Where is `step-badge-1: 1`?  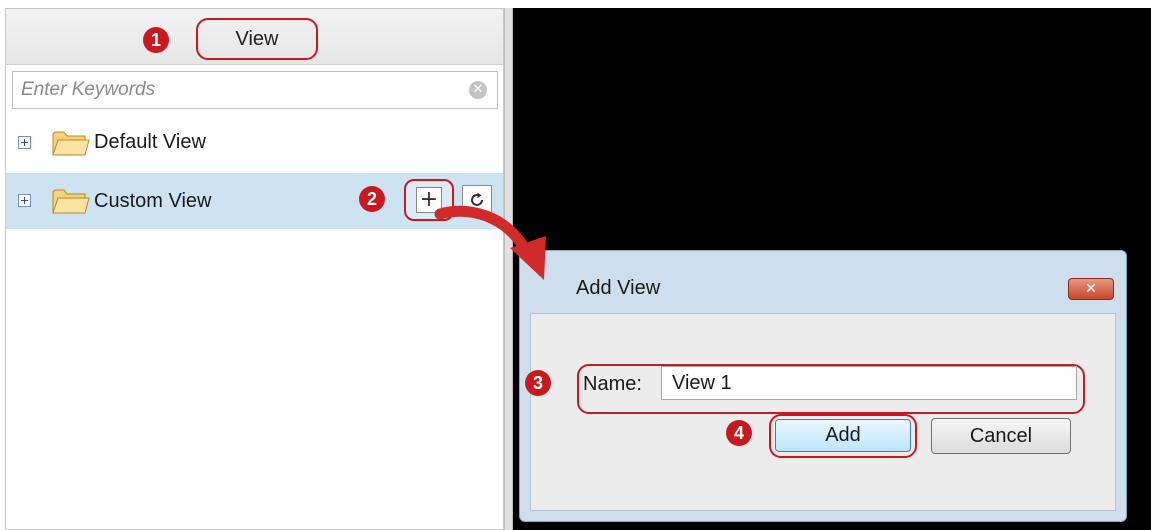
step-badge-1: 1 is located at coordinates (156, 40).